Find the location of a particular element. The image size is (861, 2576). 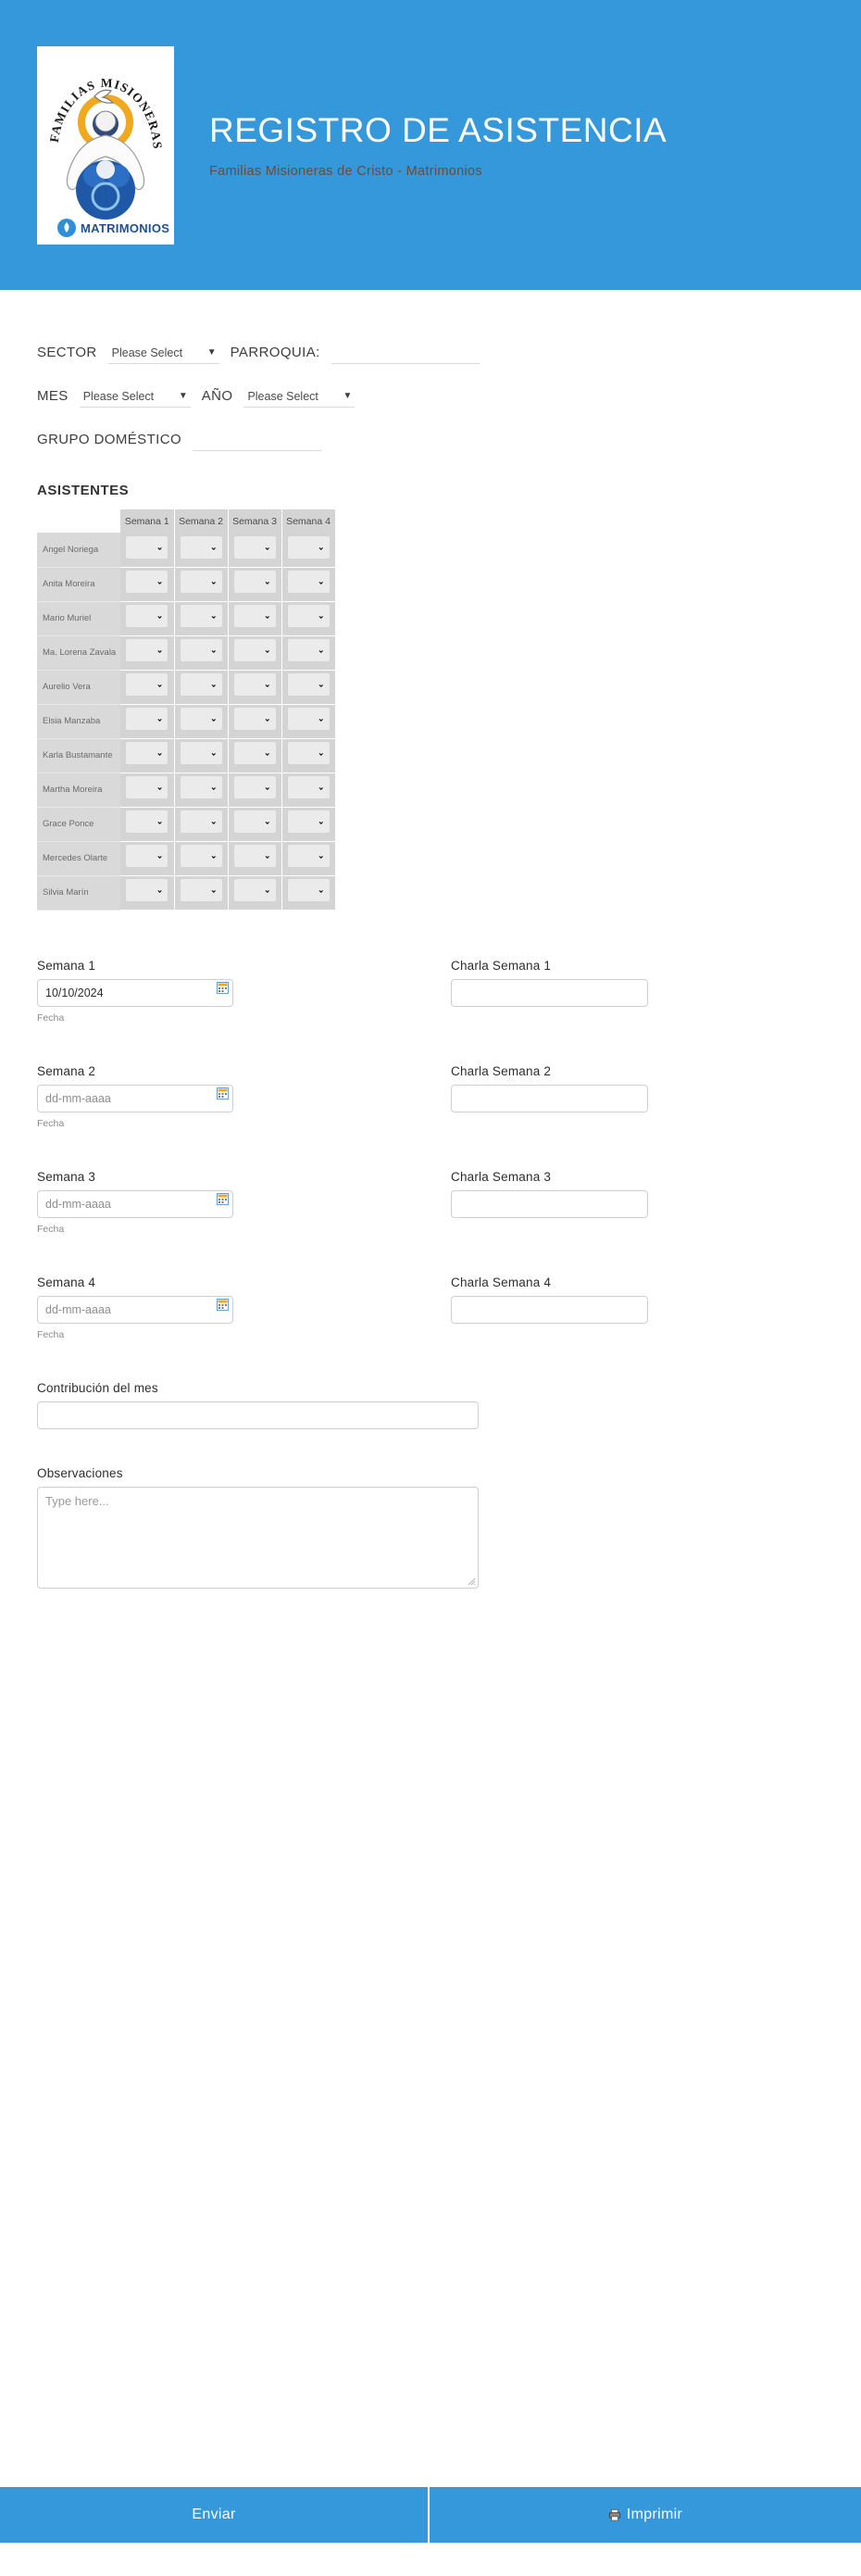

charla-semana-1-input is located at coordinates (549, 993).